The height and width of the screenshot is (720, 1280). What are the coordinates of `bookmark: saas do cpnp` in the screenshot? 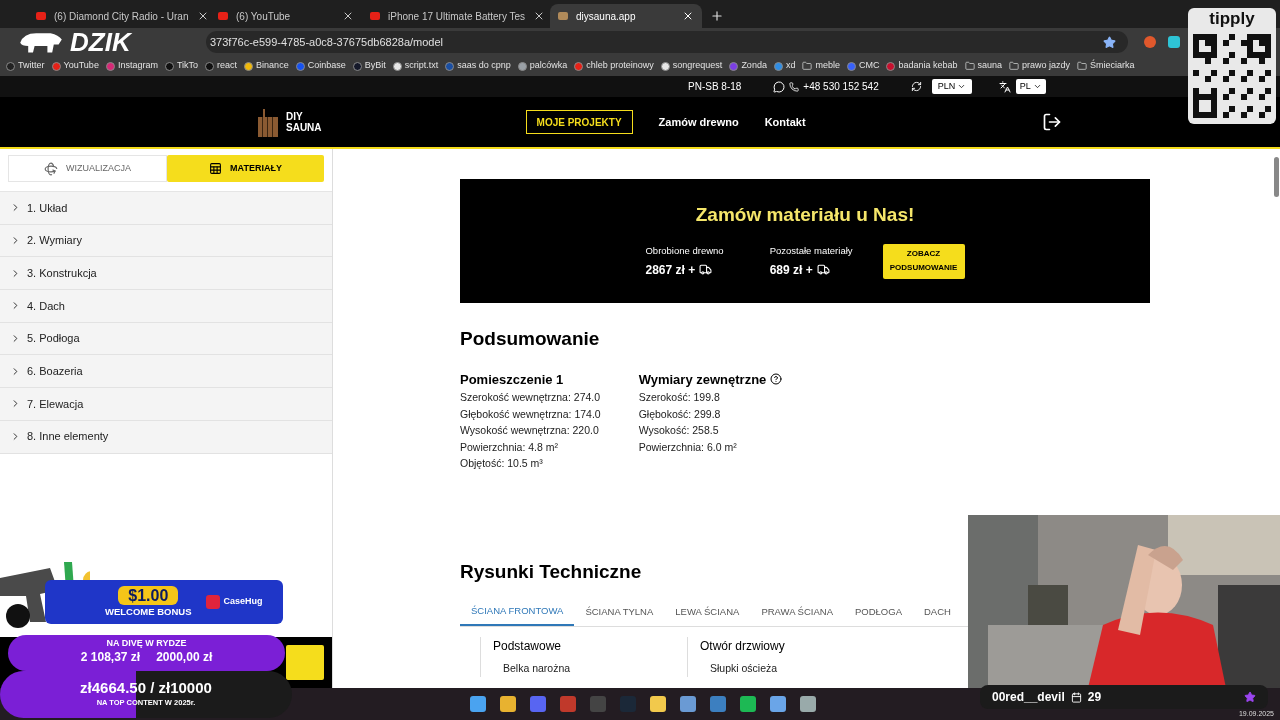 It's located at (478, 66).